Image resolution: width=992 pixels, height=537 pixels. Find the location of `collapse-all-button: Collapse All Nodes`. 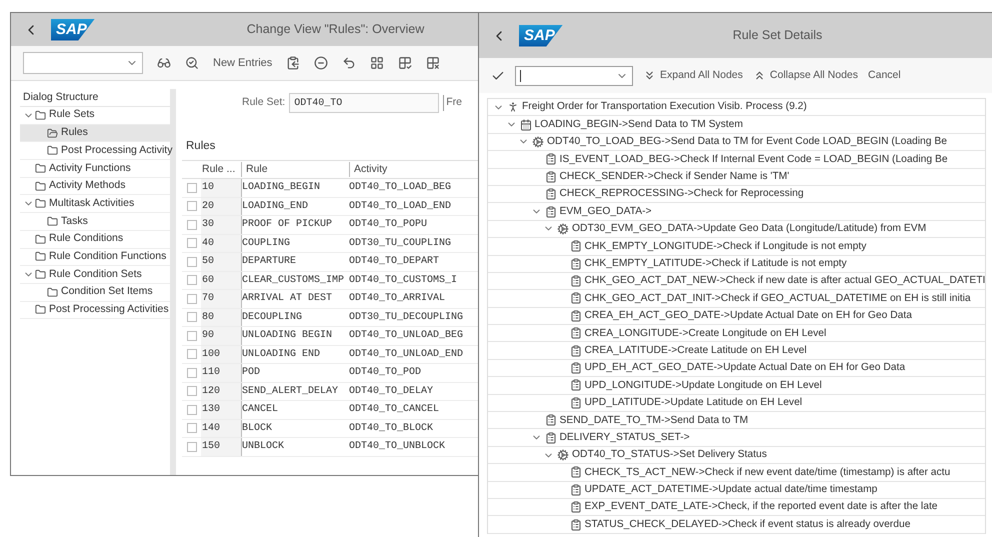

collapse-all-button: Collapse All Nodes is located at coordinates (805, 76).